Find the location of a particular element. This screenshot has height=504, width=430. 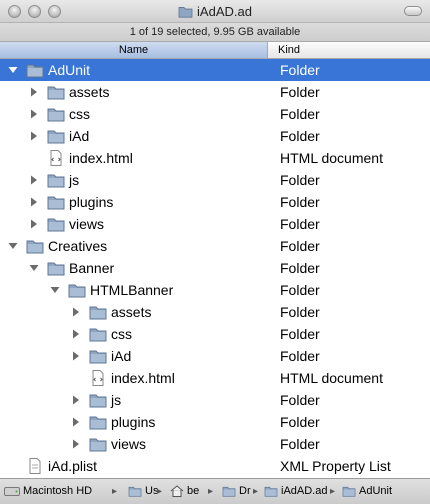

item-kind: XML Property List is located at coordinates (335, 466).